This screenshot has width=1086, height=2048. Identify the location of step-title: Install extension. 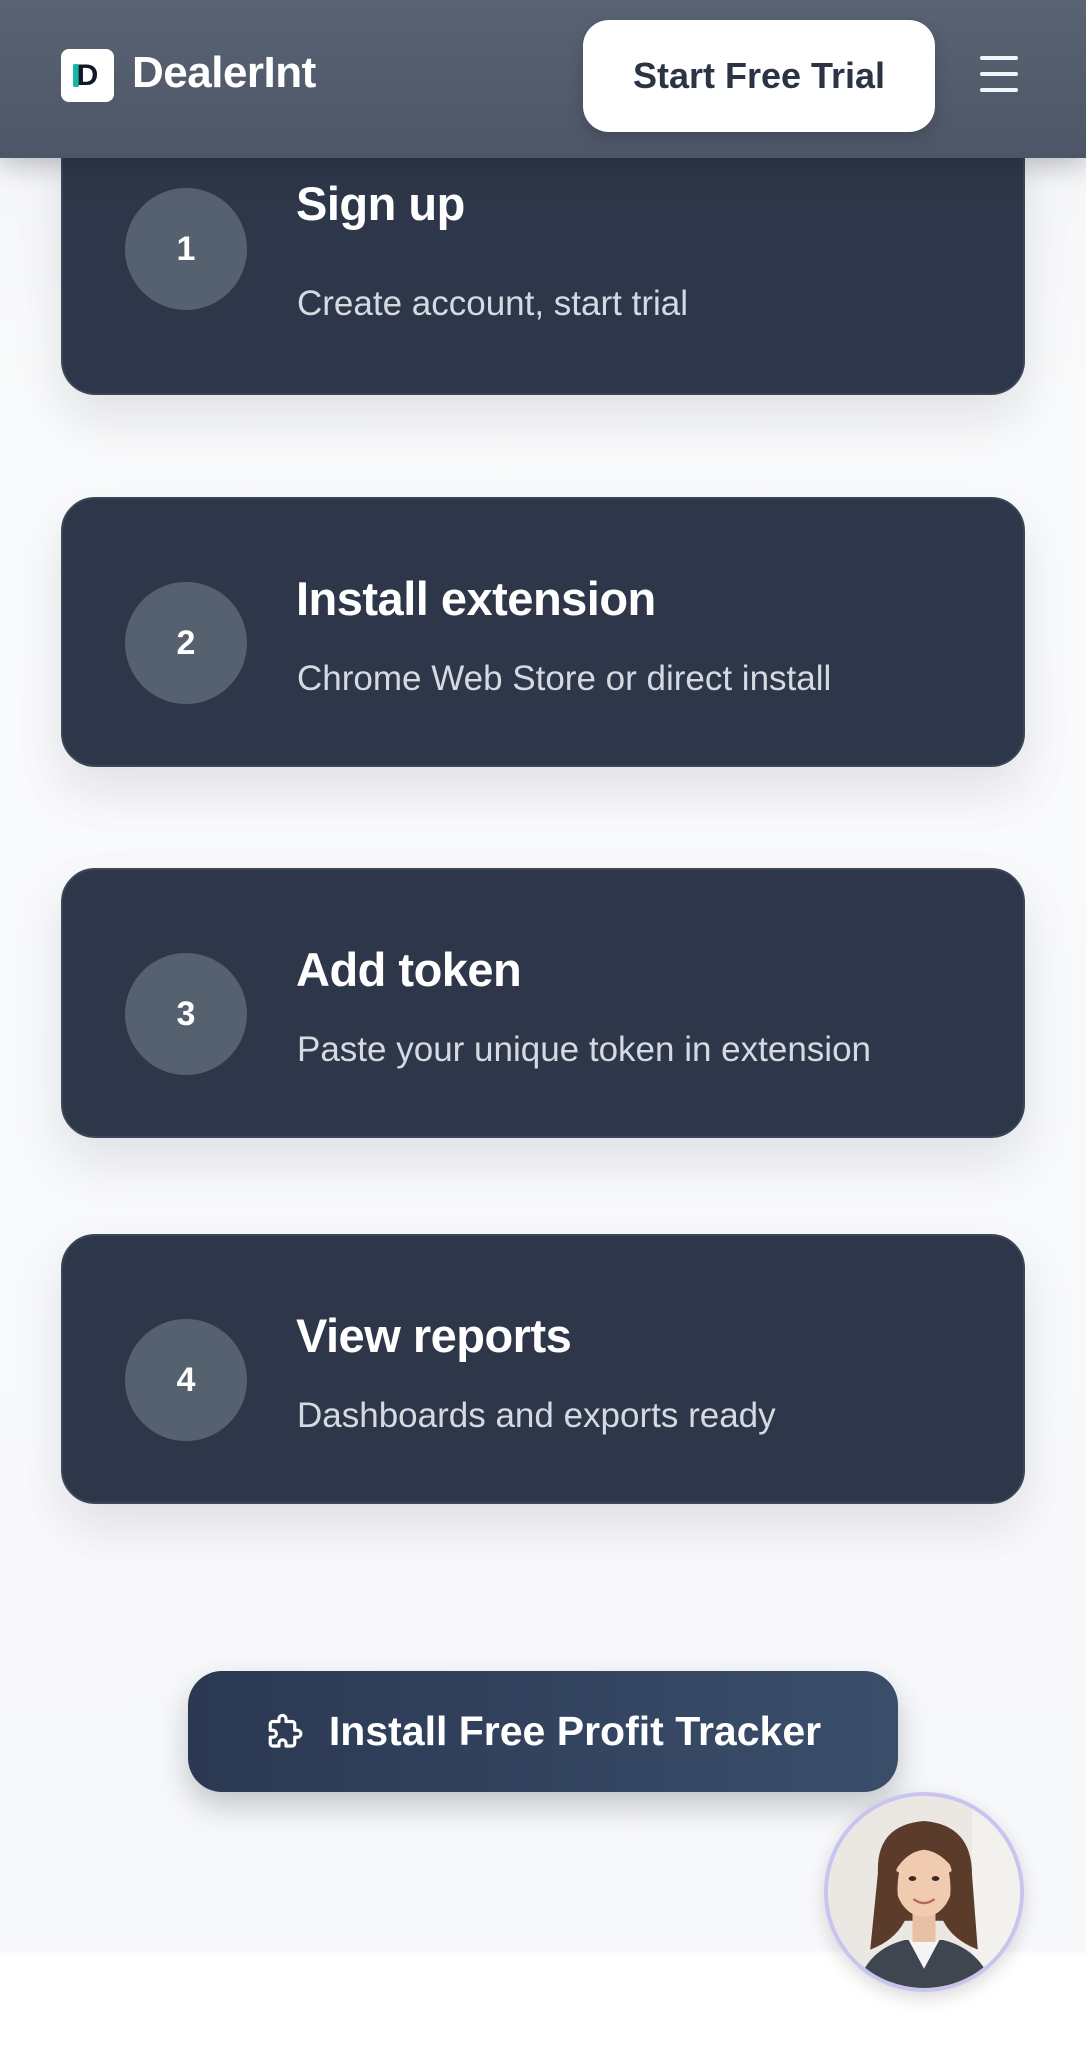
(476, 598).